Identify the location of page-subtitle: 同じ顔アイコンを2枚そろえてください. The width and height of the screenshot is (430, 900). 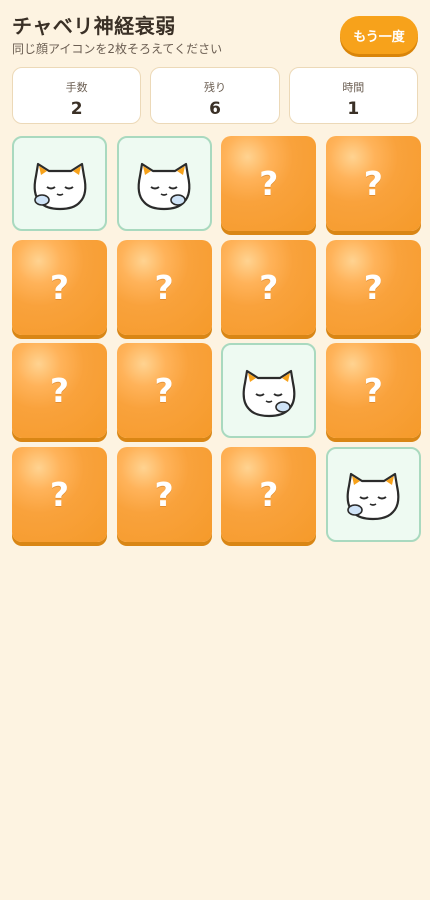
(117, 49).